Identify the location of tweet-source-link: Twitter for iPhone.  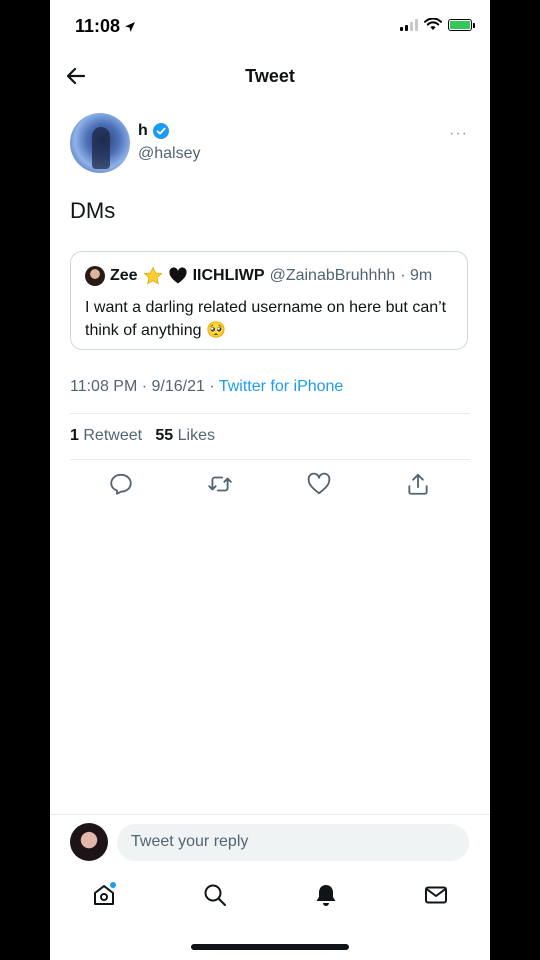
(281, 386).